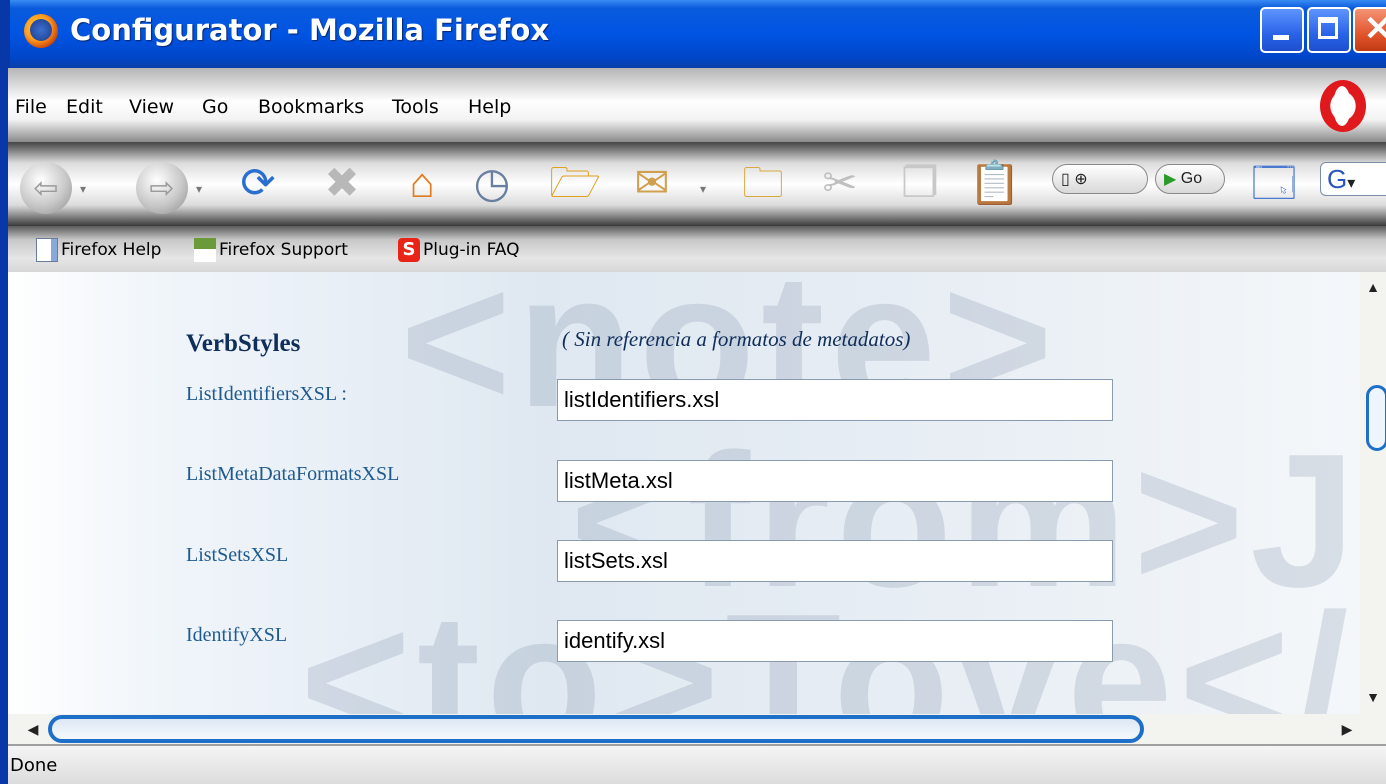  What do you see at coordinates (311, 107) in the screenshot?
I see `menu-bookmarks: Bookmarks` at bounding box center [311, 107].